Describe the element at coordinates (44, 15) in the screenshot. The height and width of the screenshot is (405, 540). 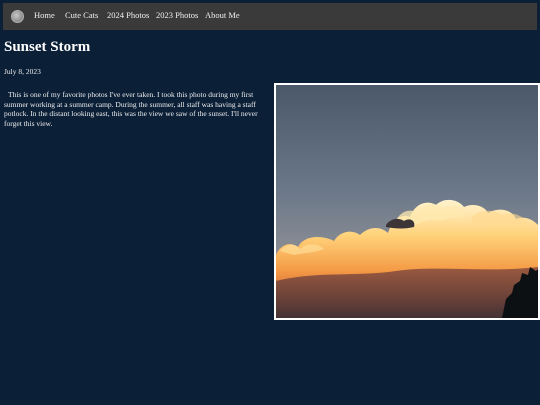
I see `nav-home-link: Home` at that location.